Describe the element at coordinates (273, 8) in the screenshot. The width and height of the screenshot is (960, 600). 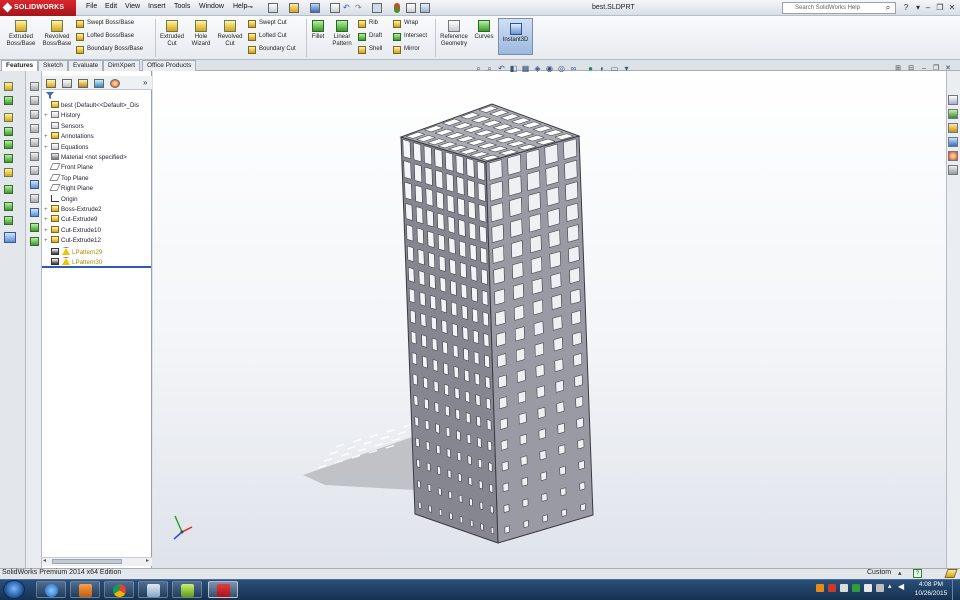
I see `new-document-icon` at that location.